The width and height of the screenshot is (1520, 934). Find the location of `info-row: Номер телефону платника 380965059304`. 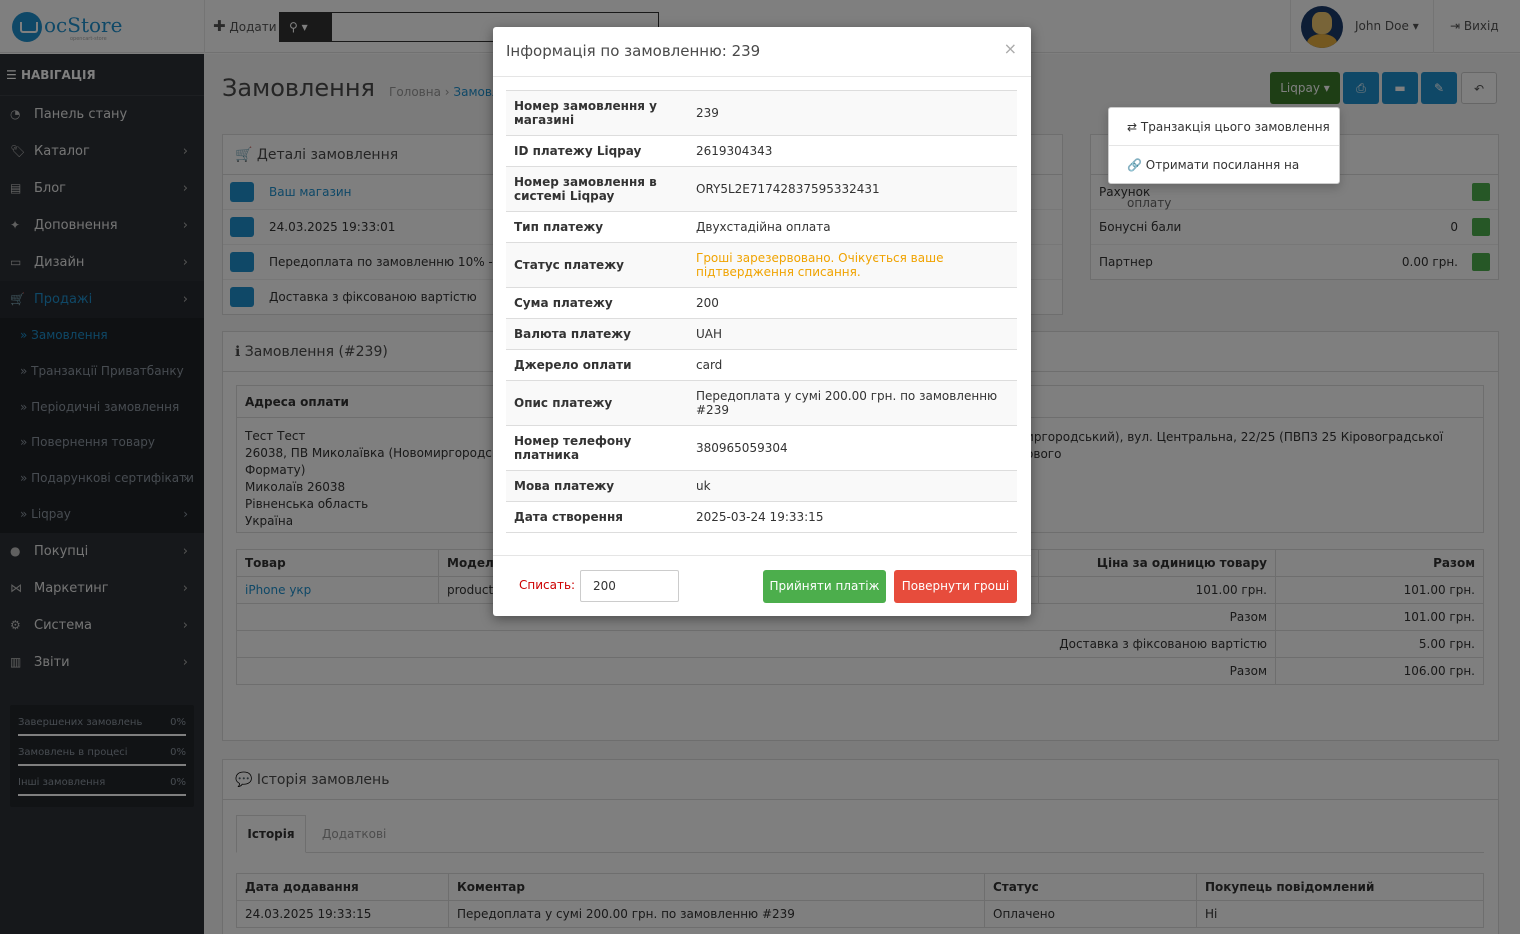

info-row: Номер телефону платника 380965059304 is located at coordinates (761, 448).